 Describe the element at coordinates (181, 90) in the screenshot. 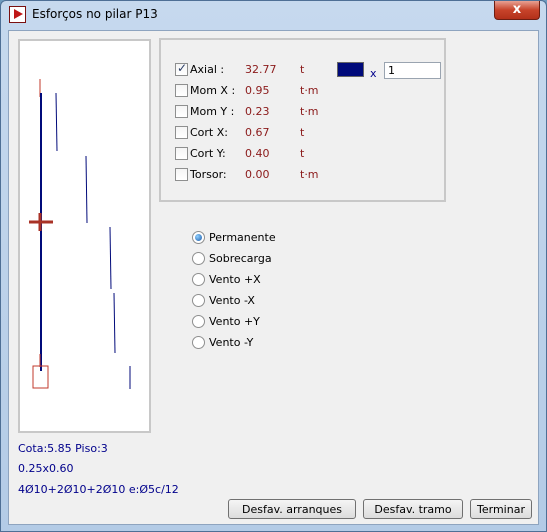

I see `mom-x-checkbox` at that location.